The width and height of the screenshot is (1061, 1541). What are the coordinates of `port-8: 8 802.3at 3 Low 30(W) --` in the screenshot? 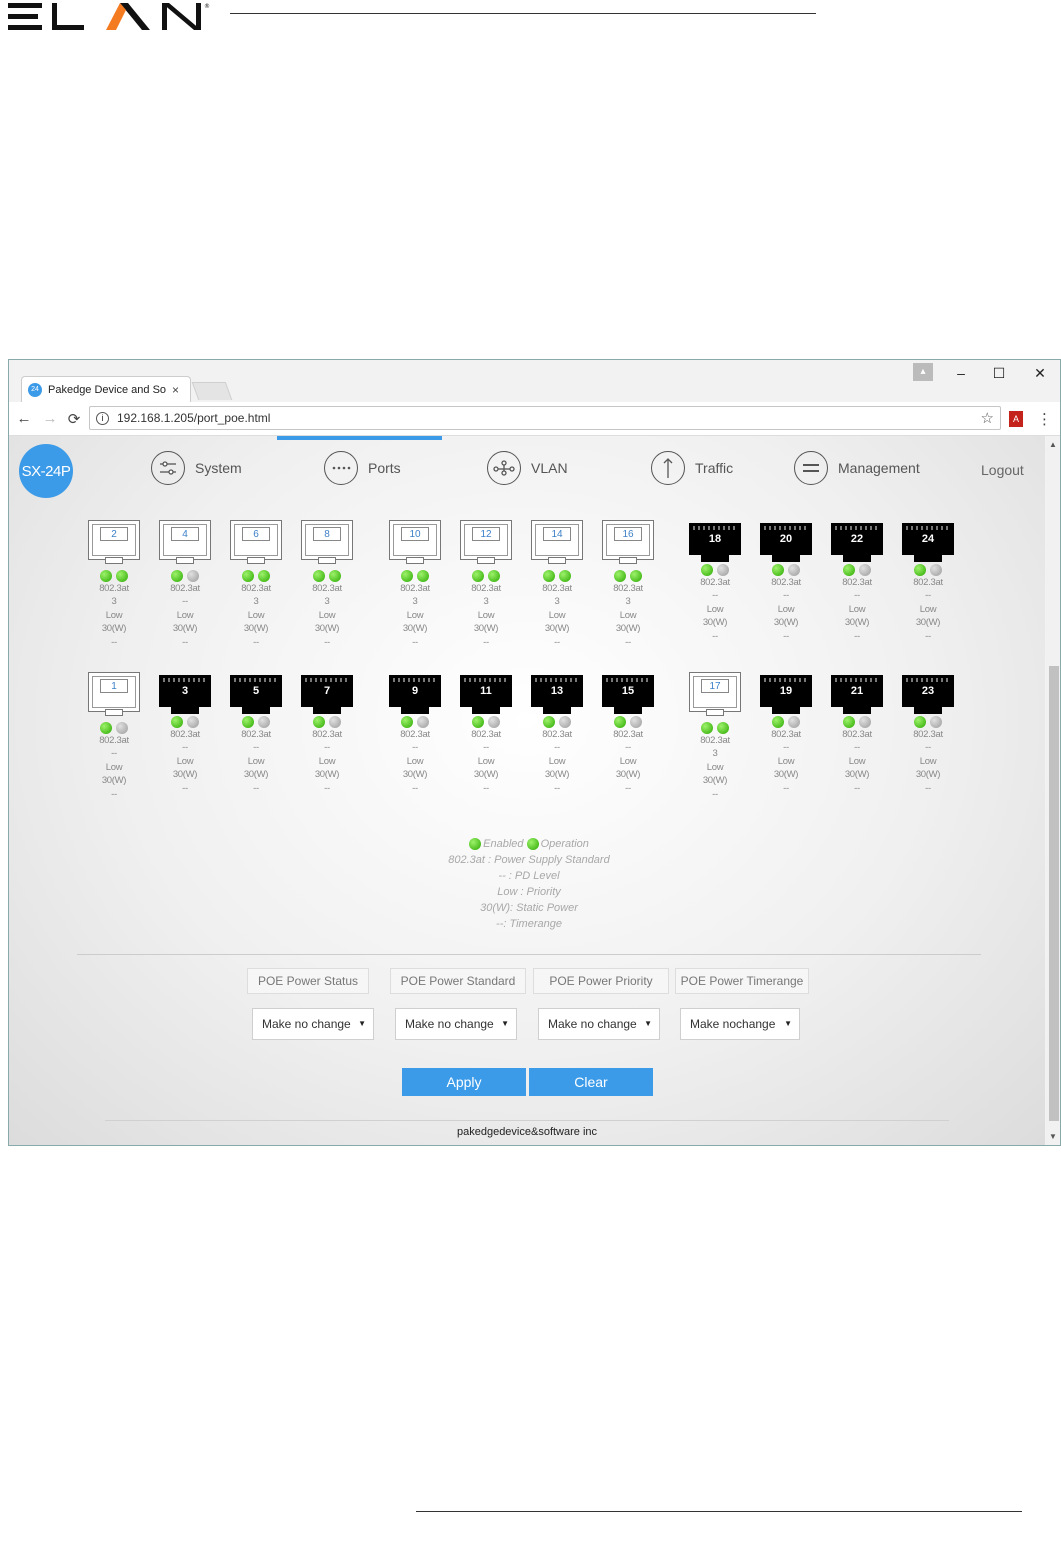 It's located at (327, 584).